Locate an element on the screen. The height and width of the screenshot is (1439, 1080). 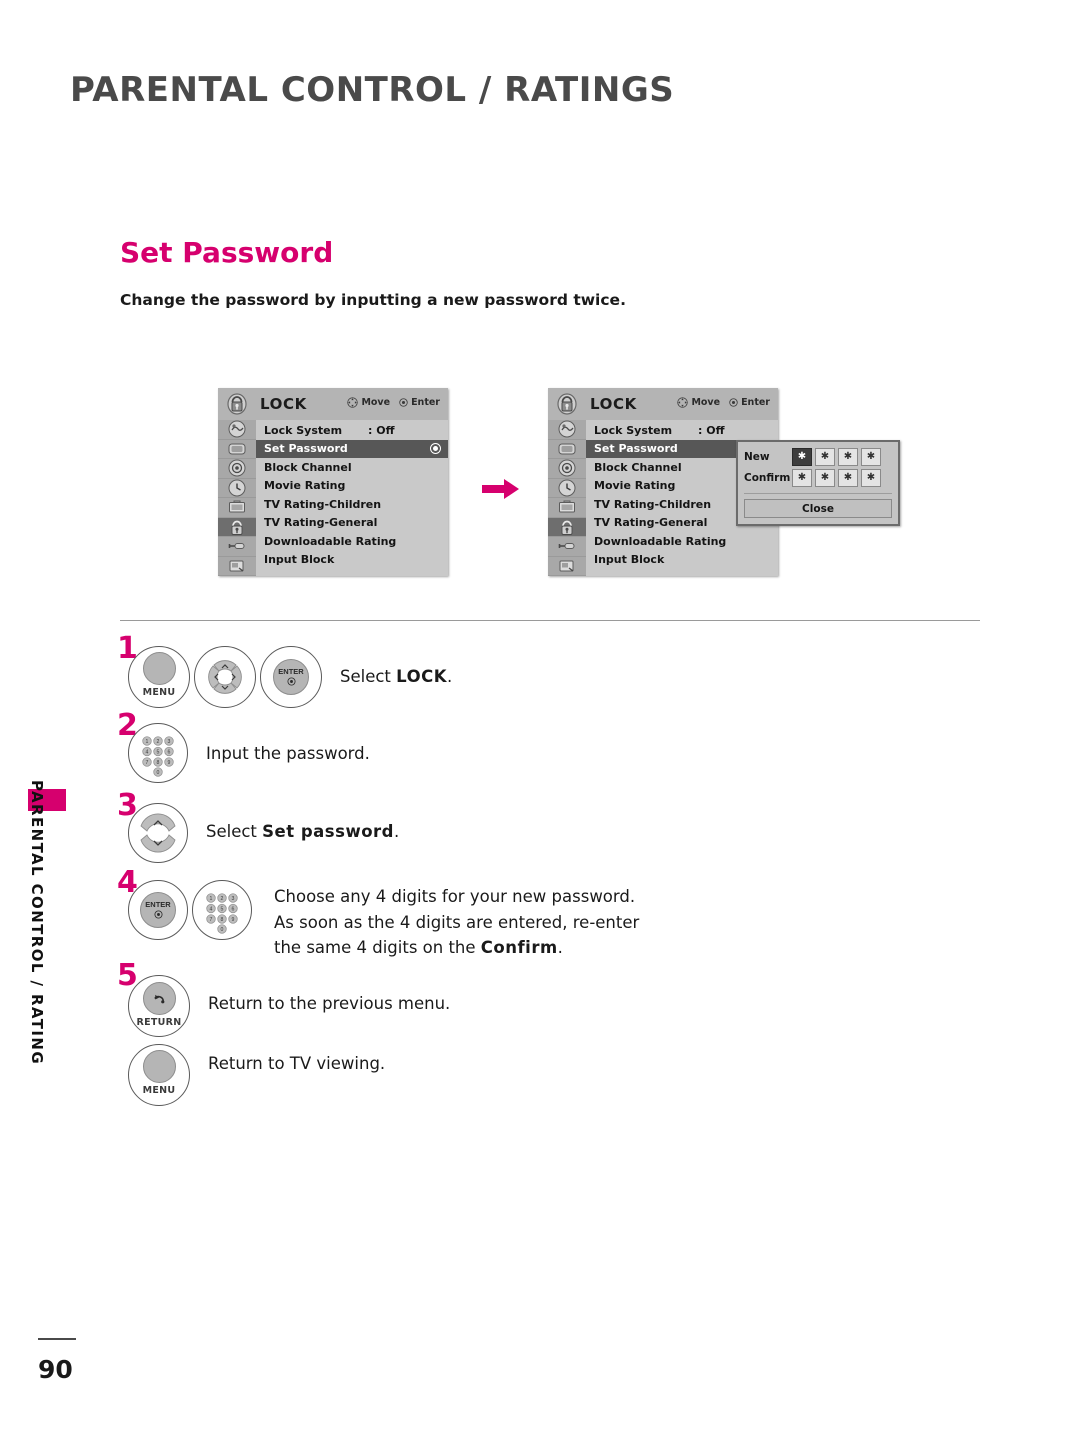
osd-row-tv-rating-children: TV Rating-Children is located at coordinates (352, 504).